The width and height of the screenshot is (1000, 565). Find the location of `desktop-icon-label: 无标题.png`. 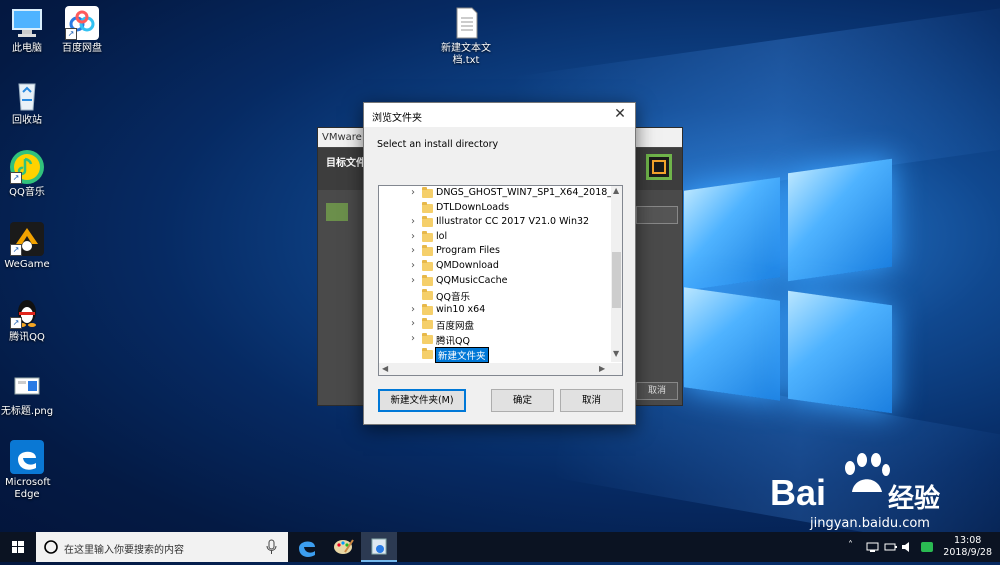

desktop-icon-label: 无标题.png is located at coordinates (27, 411).